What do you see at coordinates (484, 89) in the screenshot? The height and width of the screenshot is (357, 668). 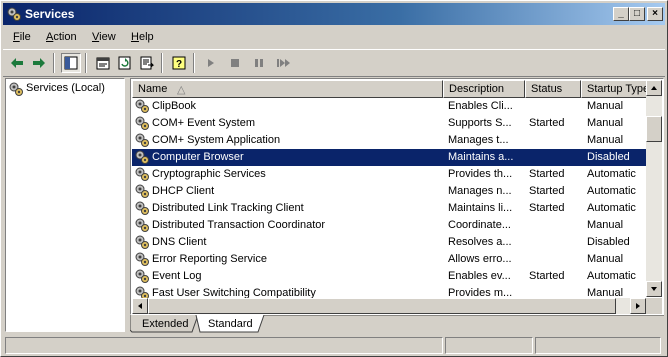 I see `column-header-description: Description` at bounding box center [484, 89].